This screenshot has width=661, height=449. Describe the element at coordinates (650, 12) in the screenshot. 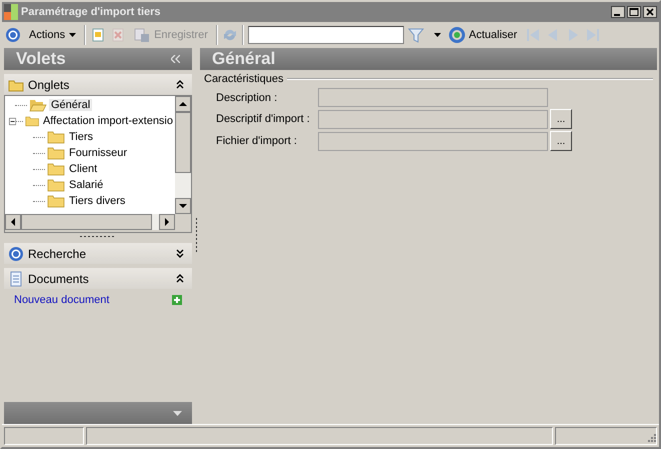

I see `close-icon` at that location.